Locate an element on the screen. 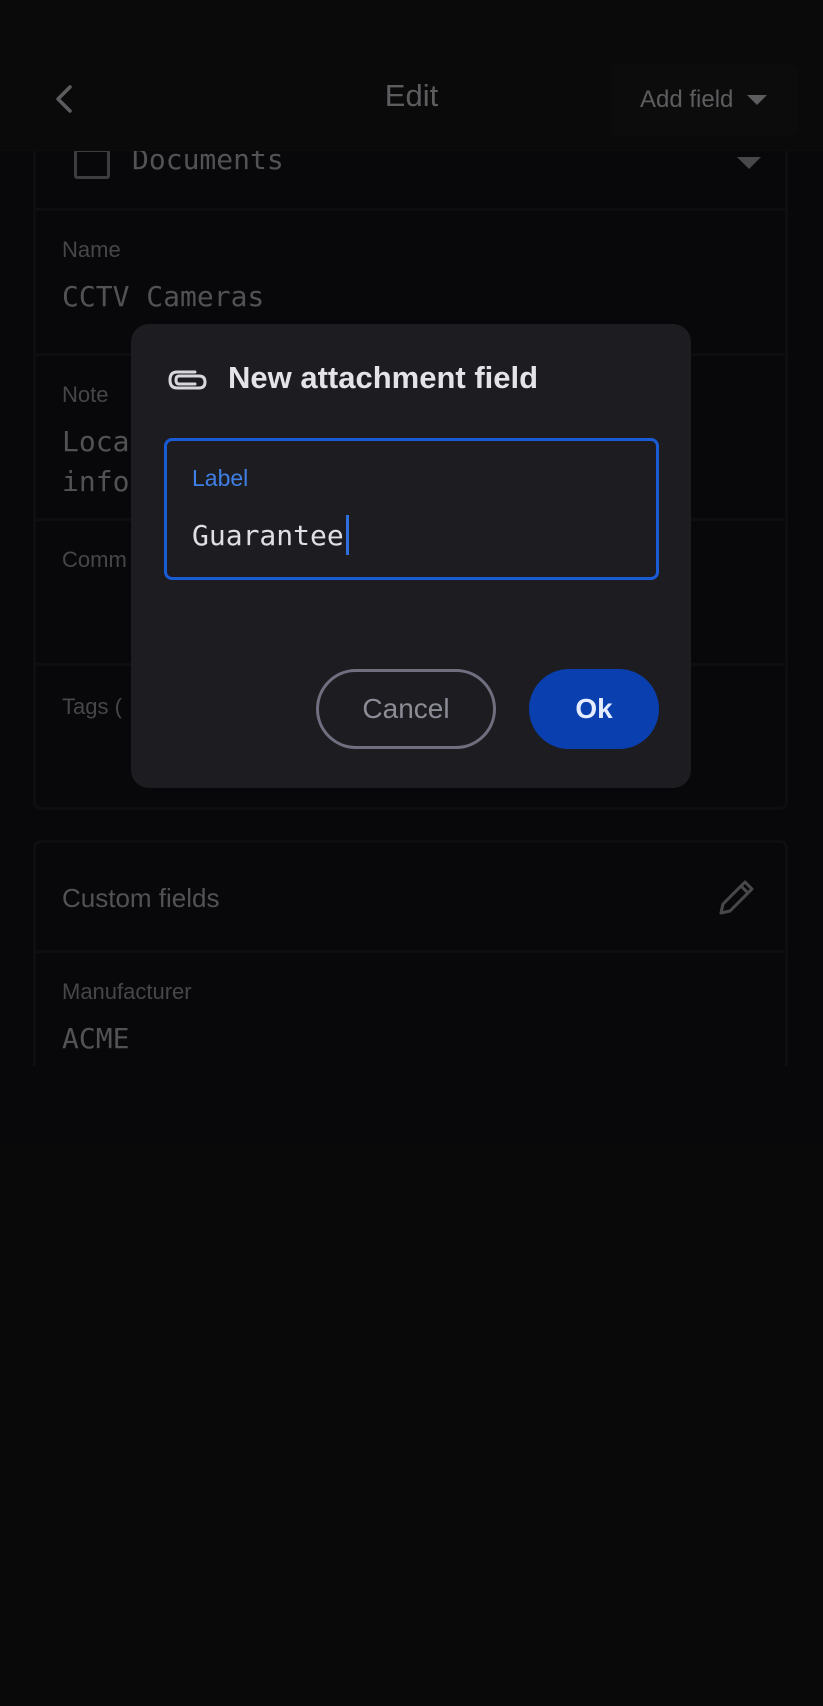 Image resolution: width=823 pixels, height=1706 pixels. label-input-value: Guarantee is located at coordinates (270, 535).